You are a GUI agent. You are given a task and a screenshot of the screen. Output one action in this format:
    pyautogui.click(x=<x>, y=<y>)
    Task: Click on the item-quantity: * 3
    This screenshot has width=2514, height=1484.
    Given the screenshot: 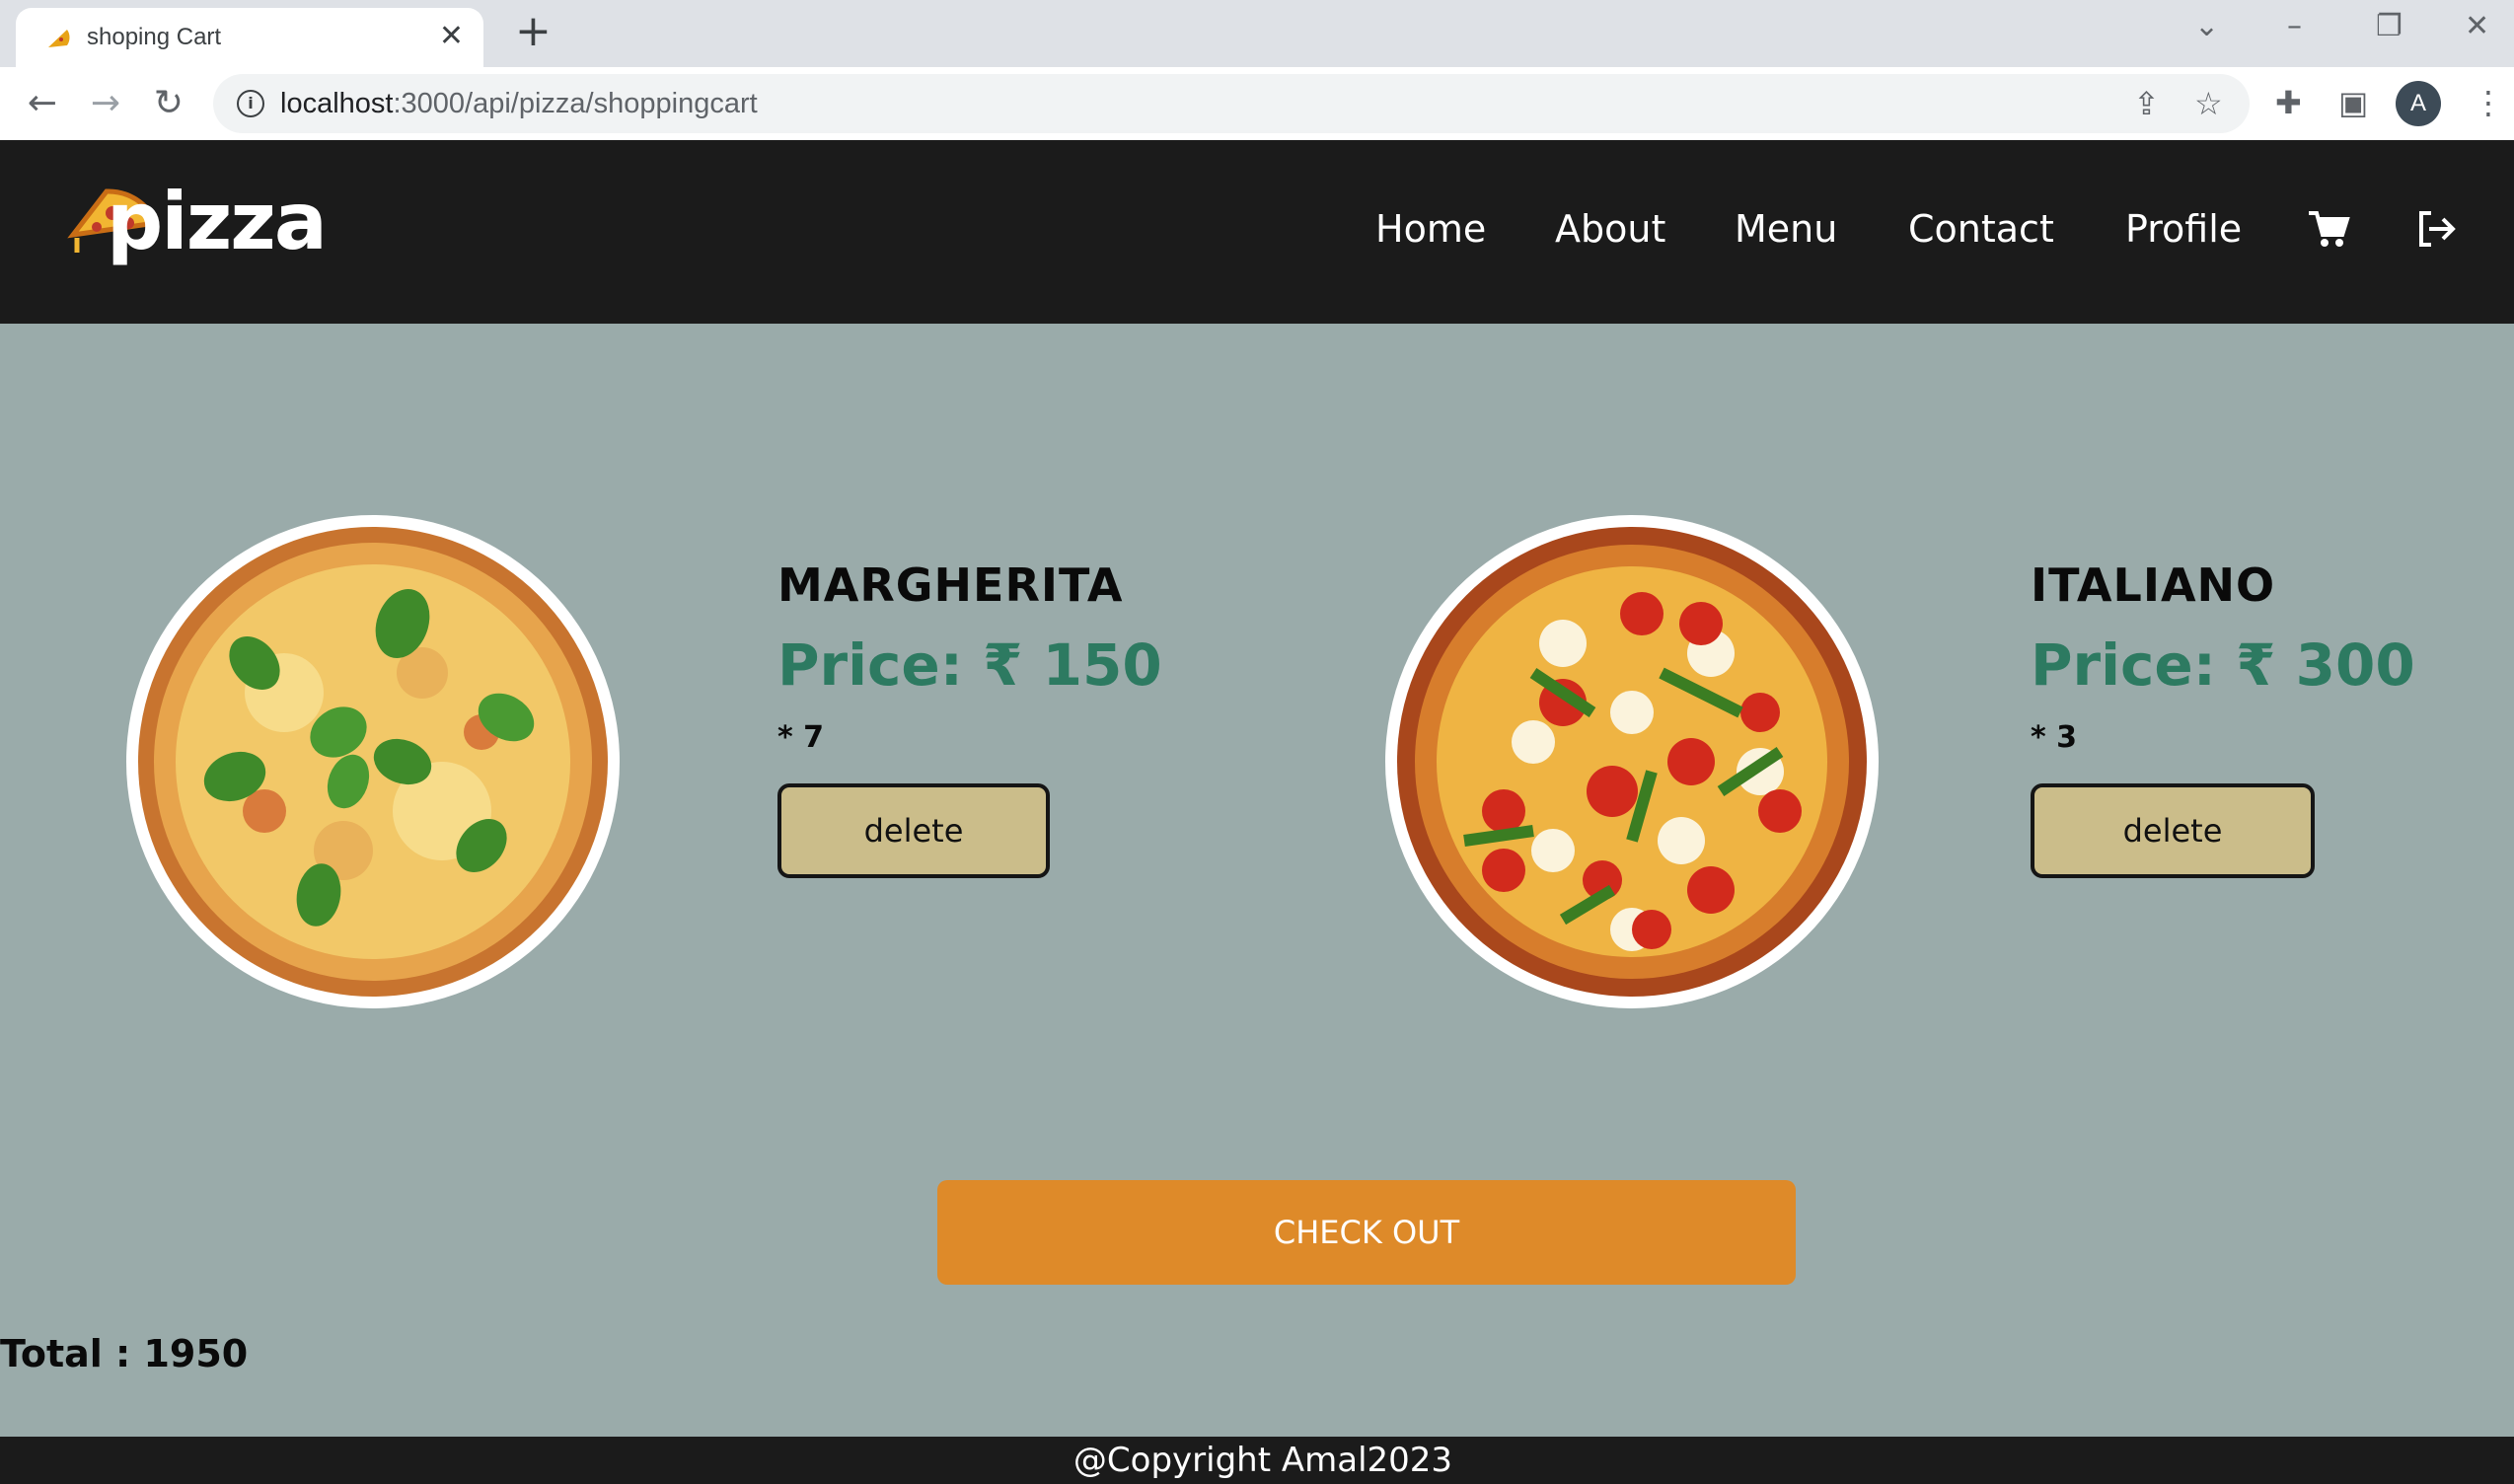 What is the action you would take?
    pyautogui.click(x=2054, y=737)
    